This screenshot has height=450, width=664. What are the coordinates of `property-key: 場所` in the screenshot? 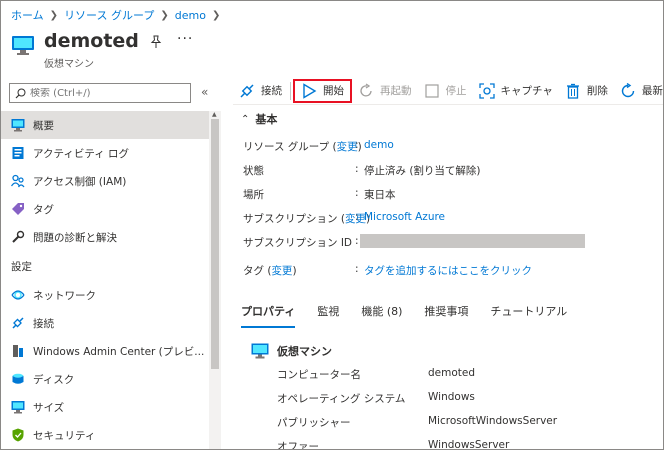 It's located at (253, 195).